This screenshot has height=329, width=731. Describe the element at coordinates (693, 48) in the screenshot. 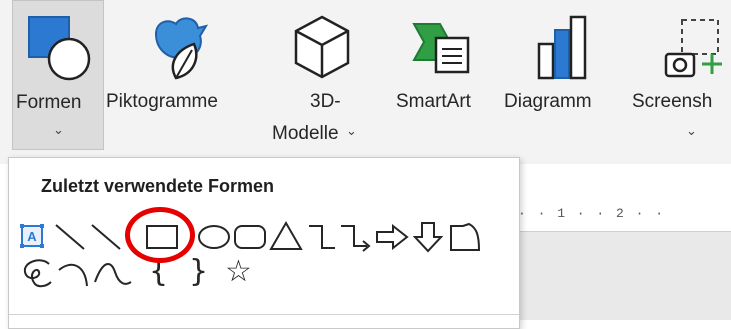

I see `screenshot-icon` at that location.